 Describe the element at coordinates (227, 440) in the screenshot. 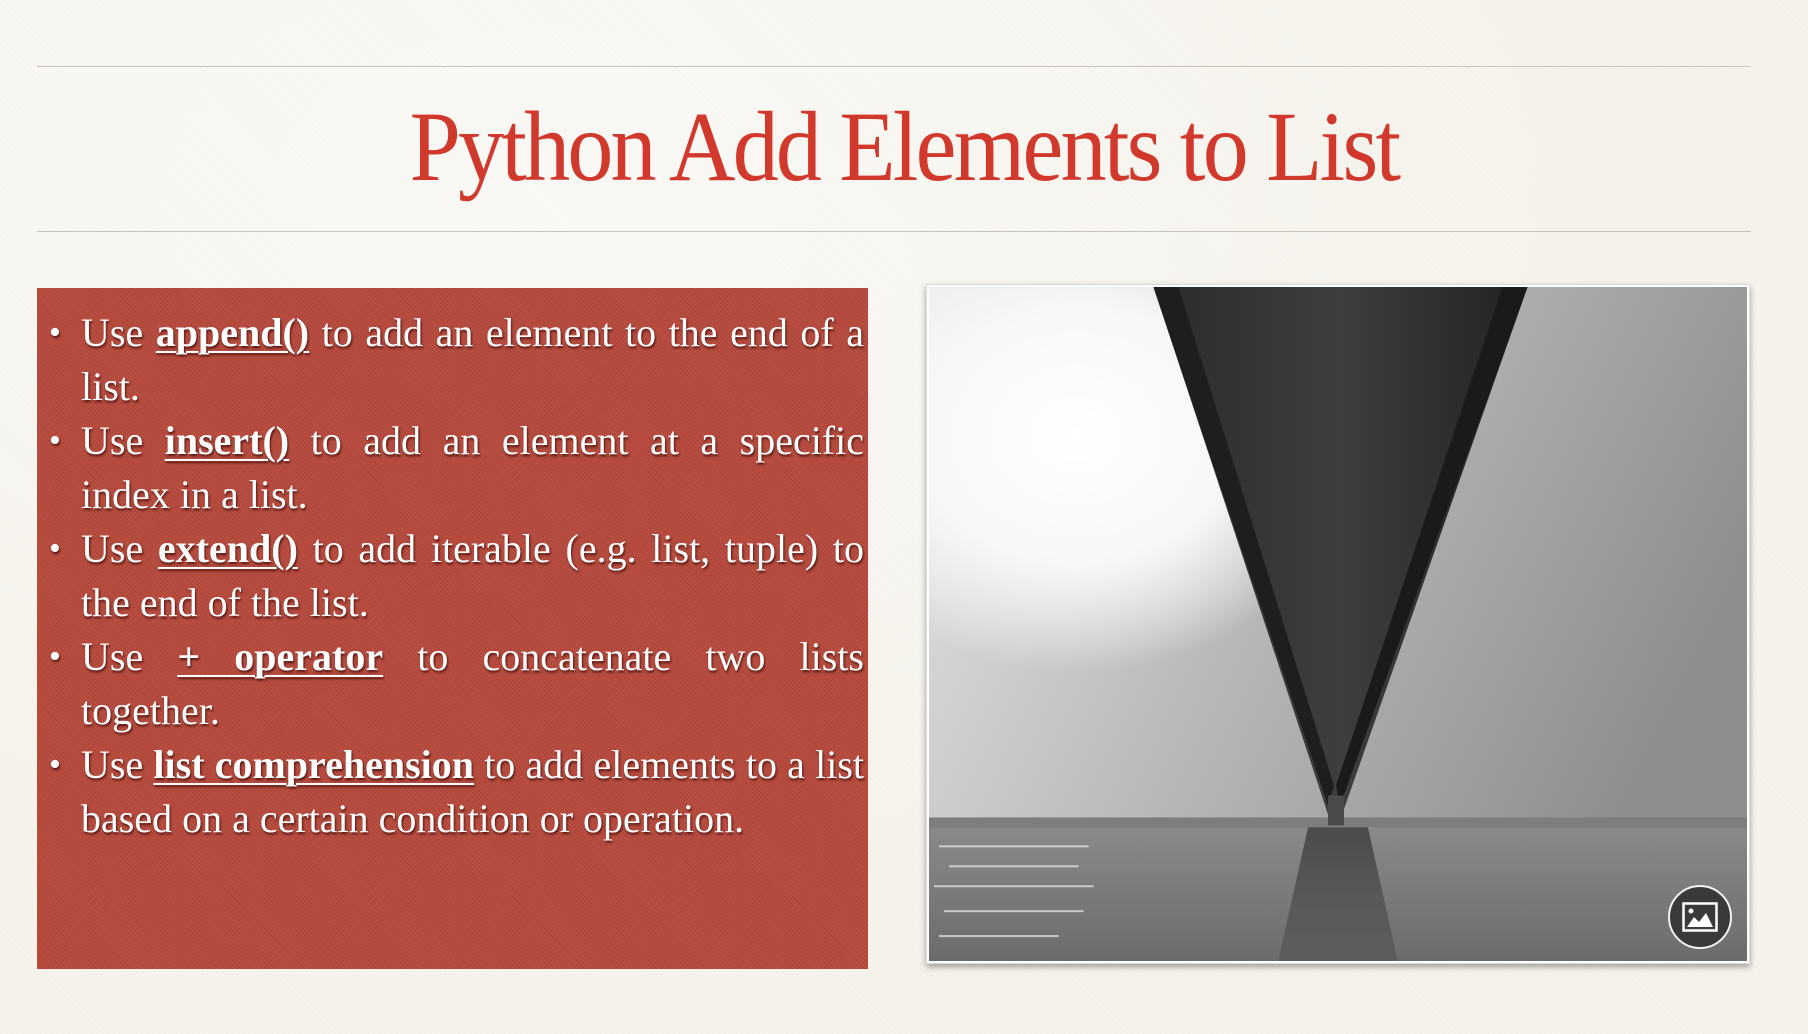

I see `bullet-keyword: insert()` at that location.